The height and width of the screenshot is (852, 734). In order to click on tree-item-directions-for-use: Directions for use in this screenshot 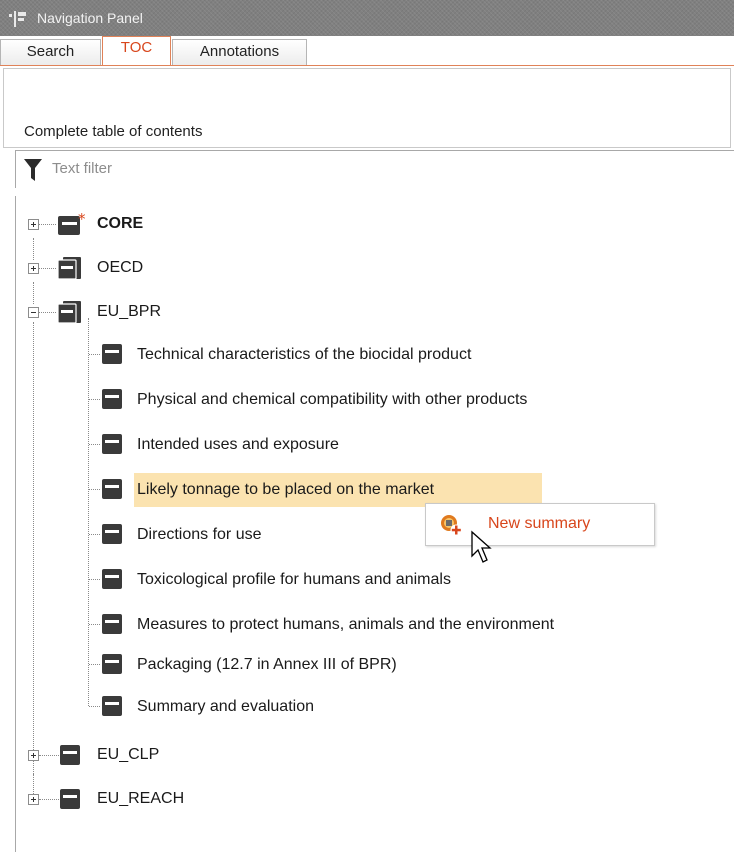, I will do `click(199, 535)`.